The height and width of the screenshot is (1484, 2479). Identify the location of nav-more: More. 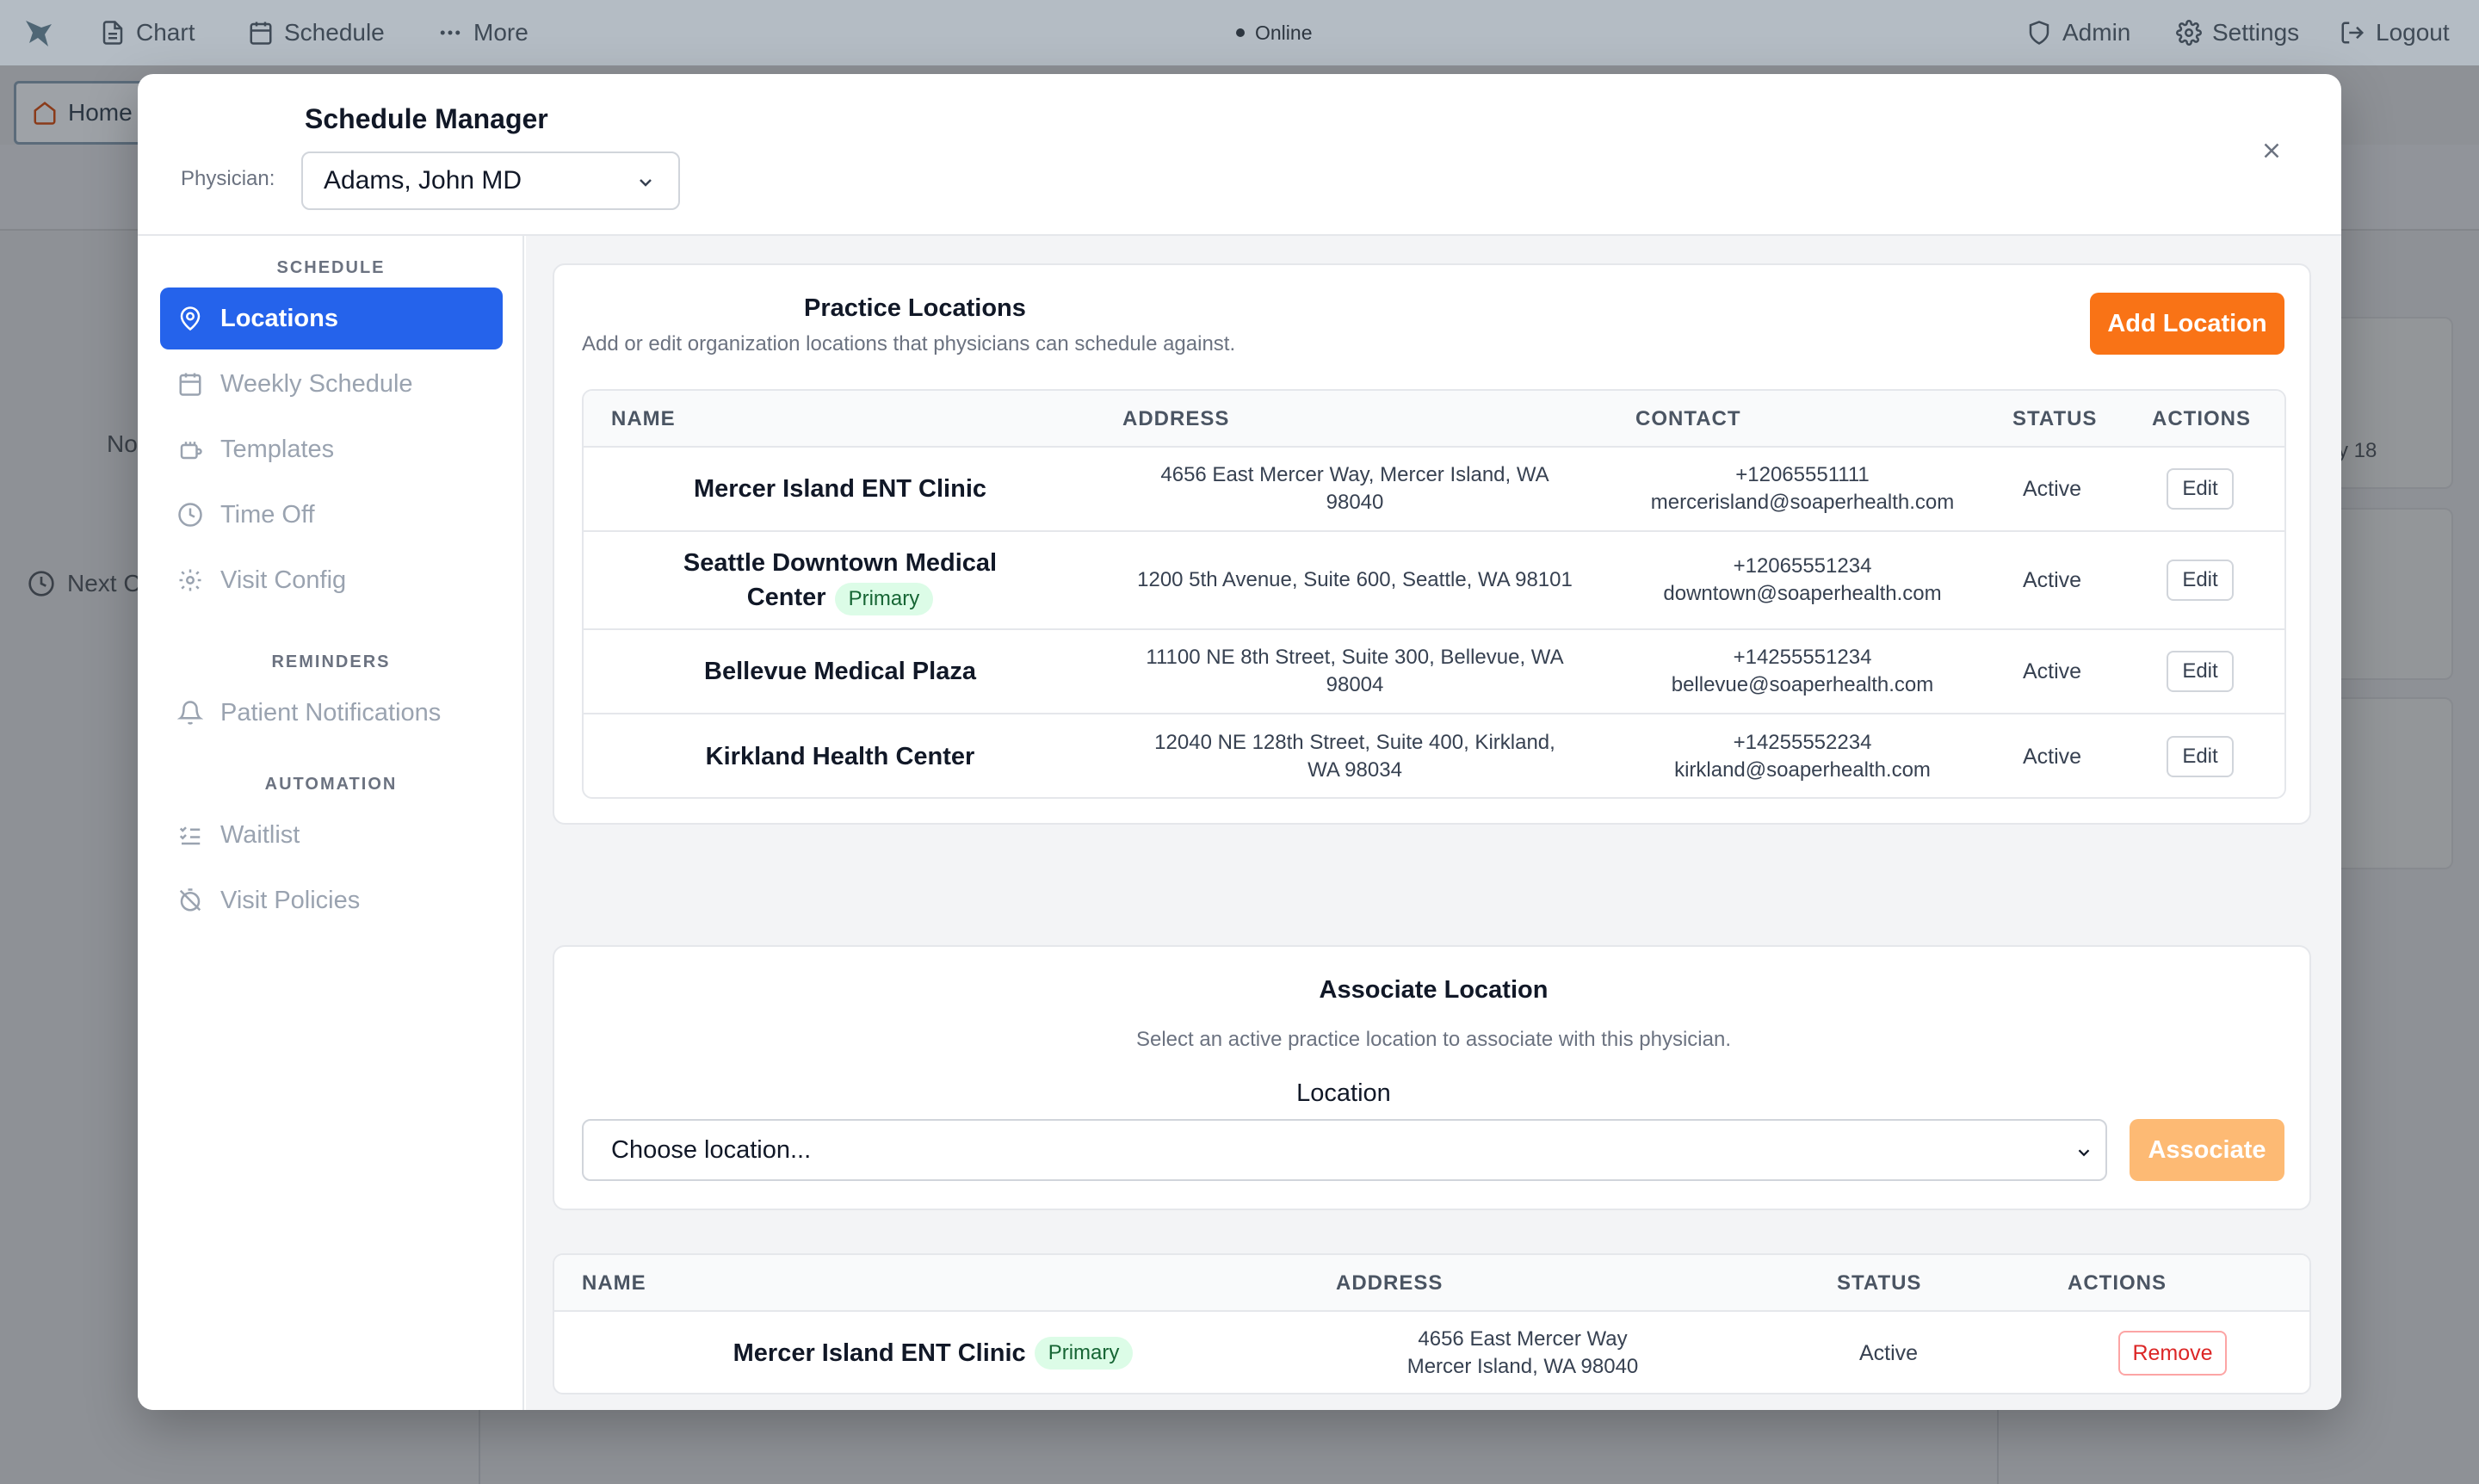
(483, 32).